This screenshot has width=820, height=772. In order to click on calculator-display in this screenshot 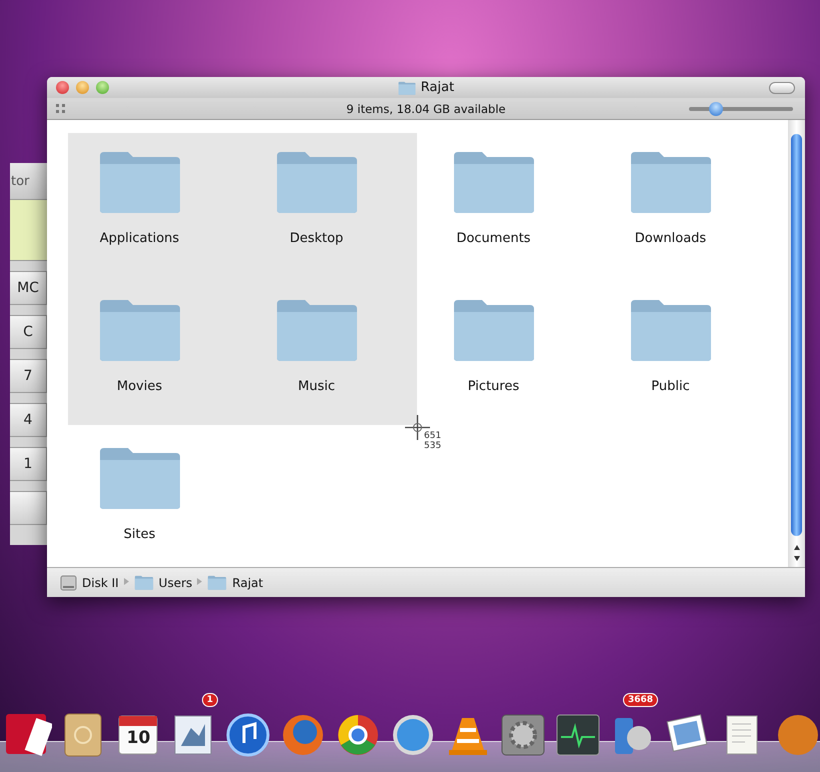, I will do `click(28, 230)`.